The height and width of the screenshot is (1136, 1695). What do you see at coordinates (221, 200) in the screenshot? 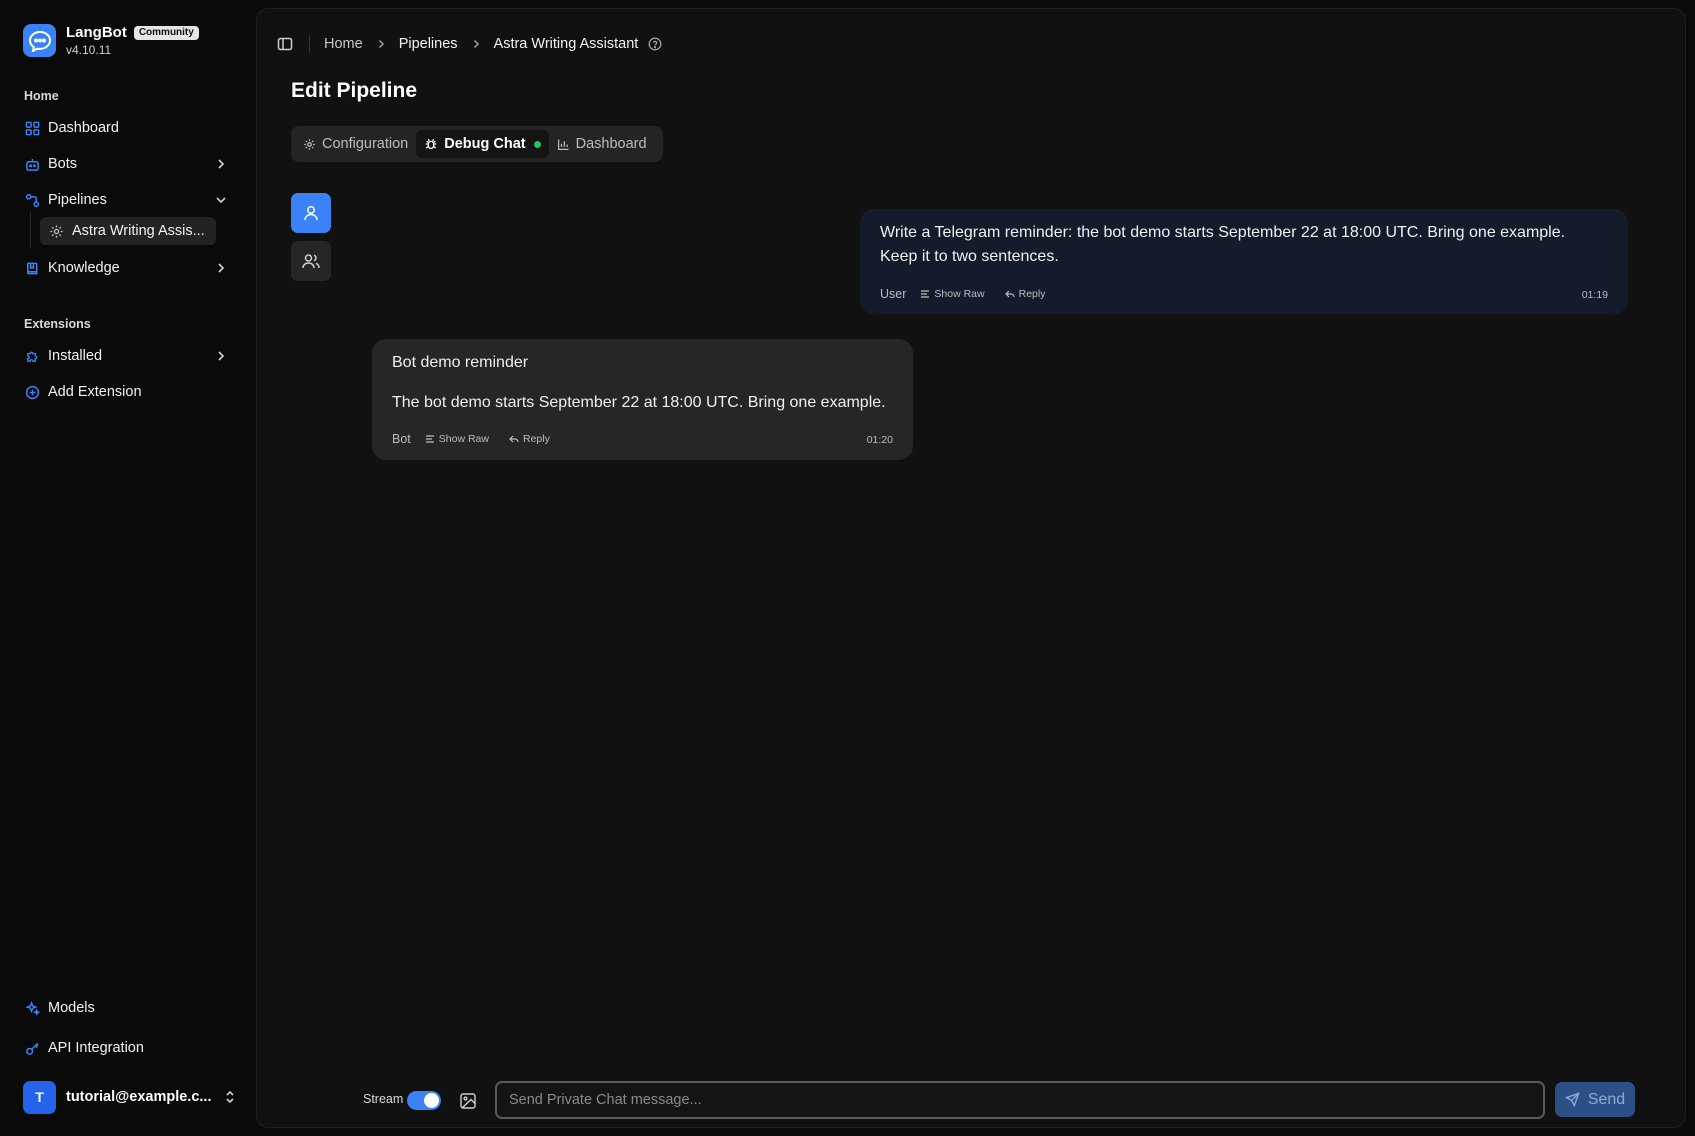
I see `chevron-down-icon` at bounding box center [221, 200].